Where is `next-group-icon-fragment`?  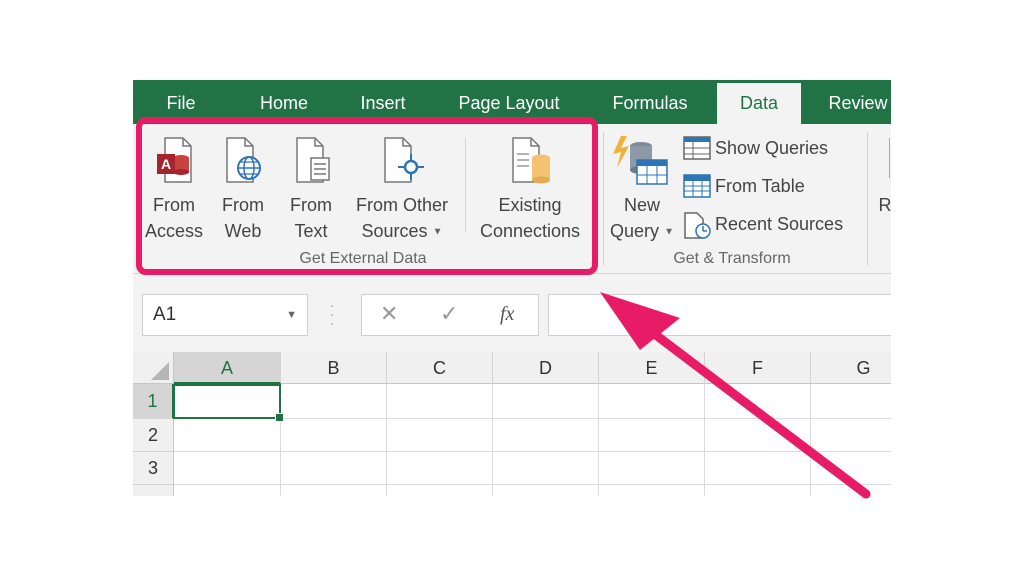
next-group-icon-fragment is located at coordinates (889, 158).